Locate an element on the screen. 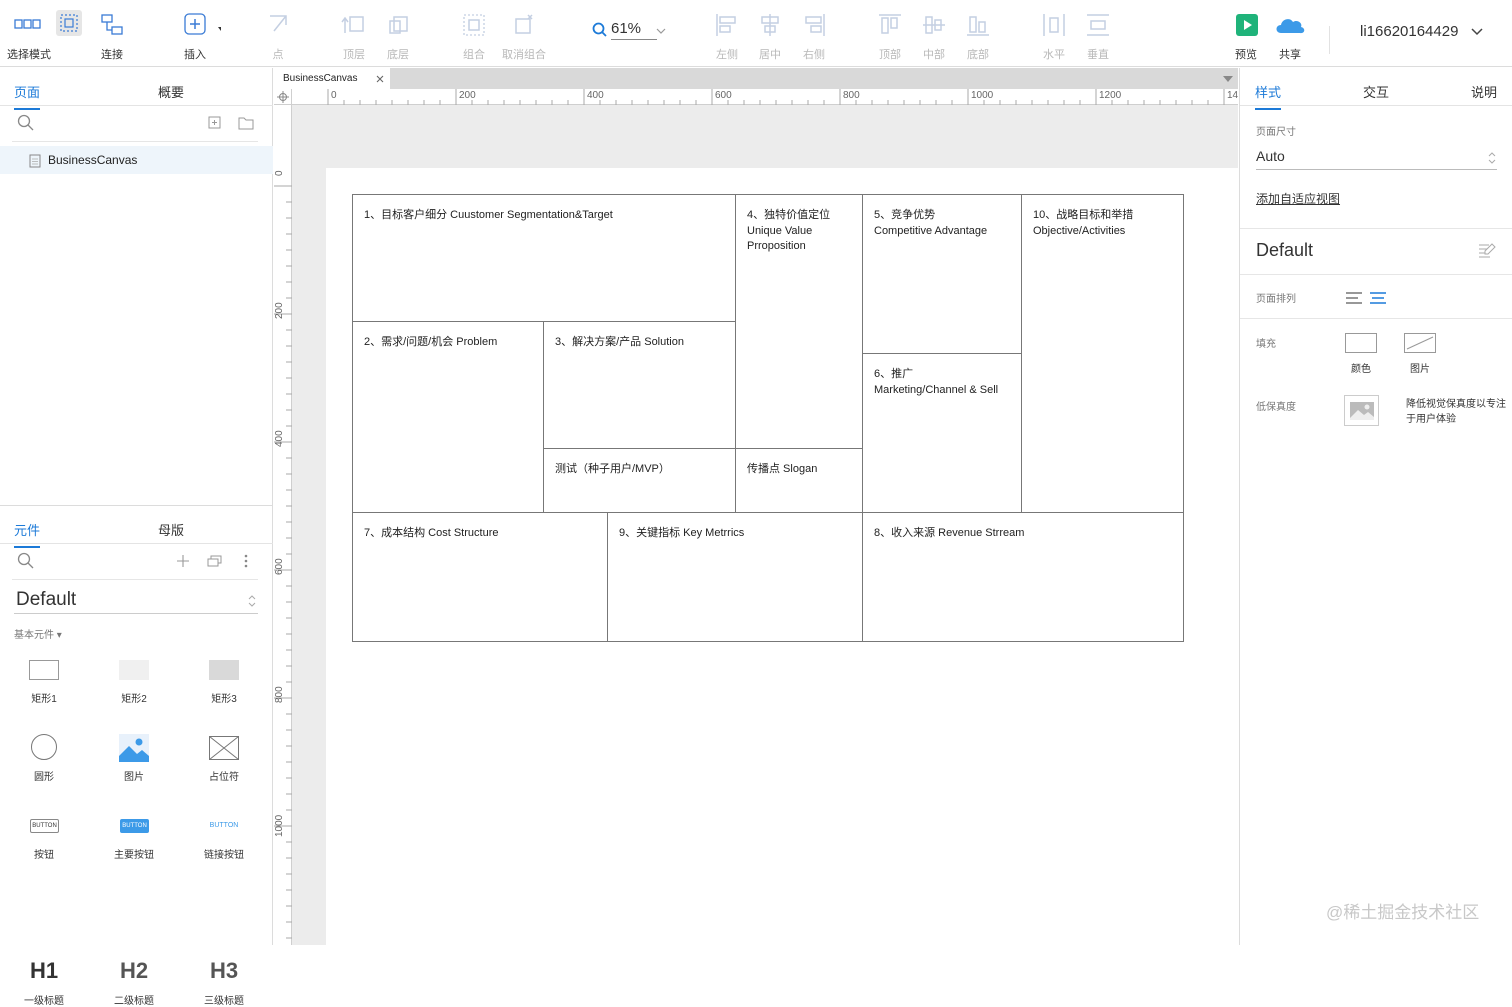 This screenshot has height=1007, width=1512. selection-tool-icon is located at coordinates (69, 23).